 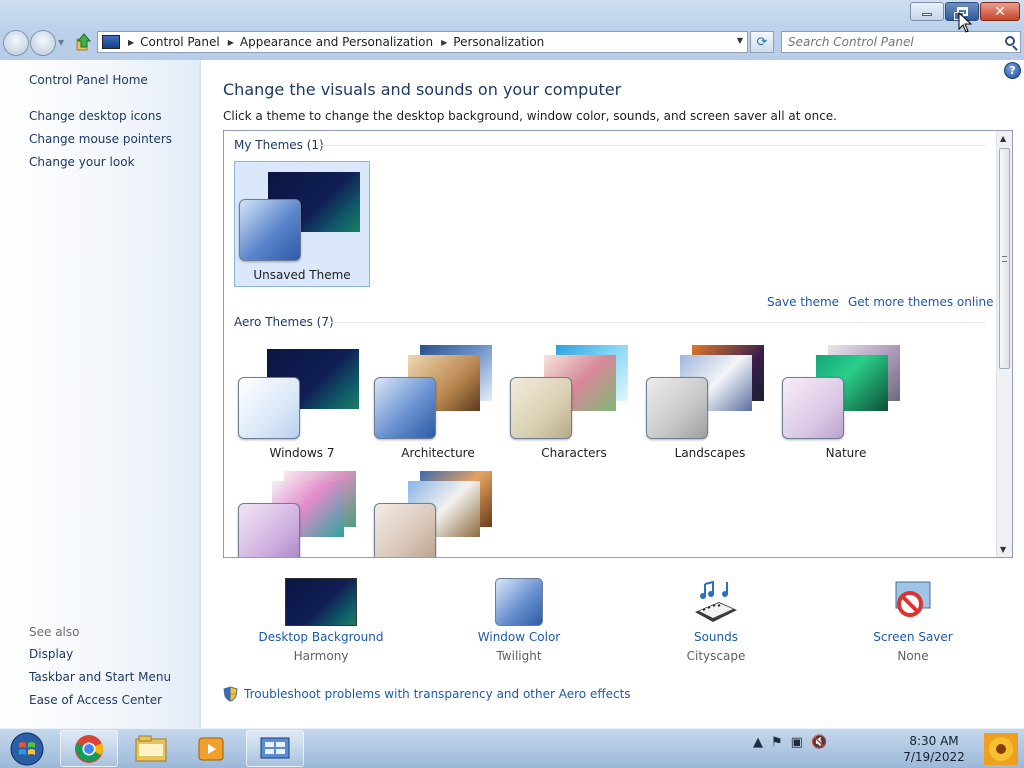 I want to click on show-hidden-icons-icon: ▲, so click(x=758, y=742).